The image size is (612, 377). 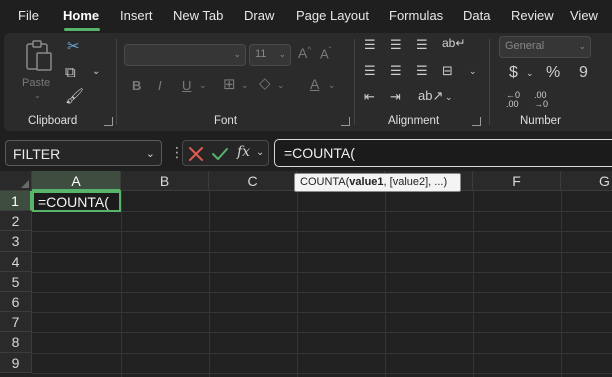 I want to click on tooltip-function-name: COUNTA(, so click(x=325, y=182).